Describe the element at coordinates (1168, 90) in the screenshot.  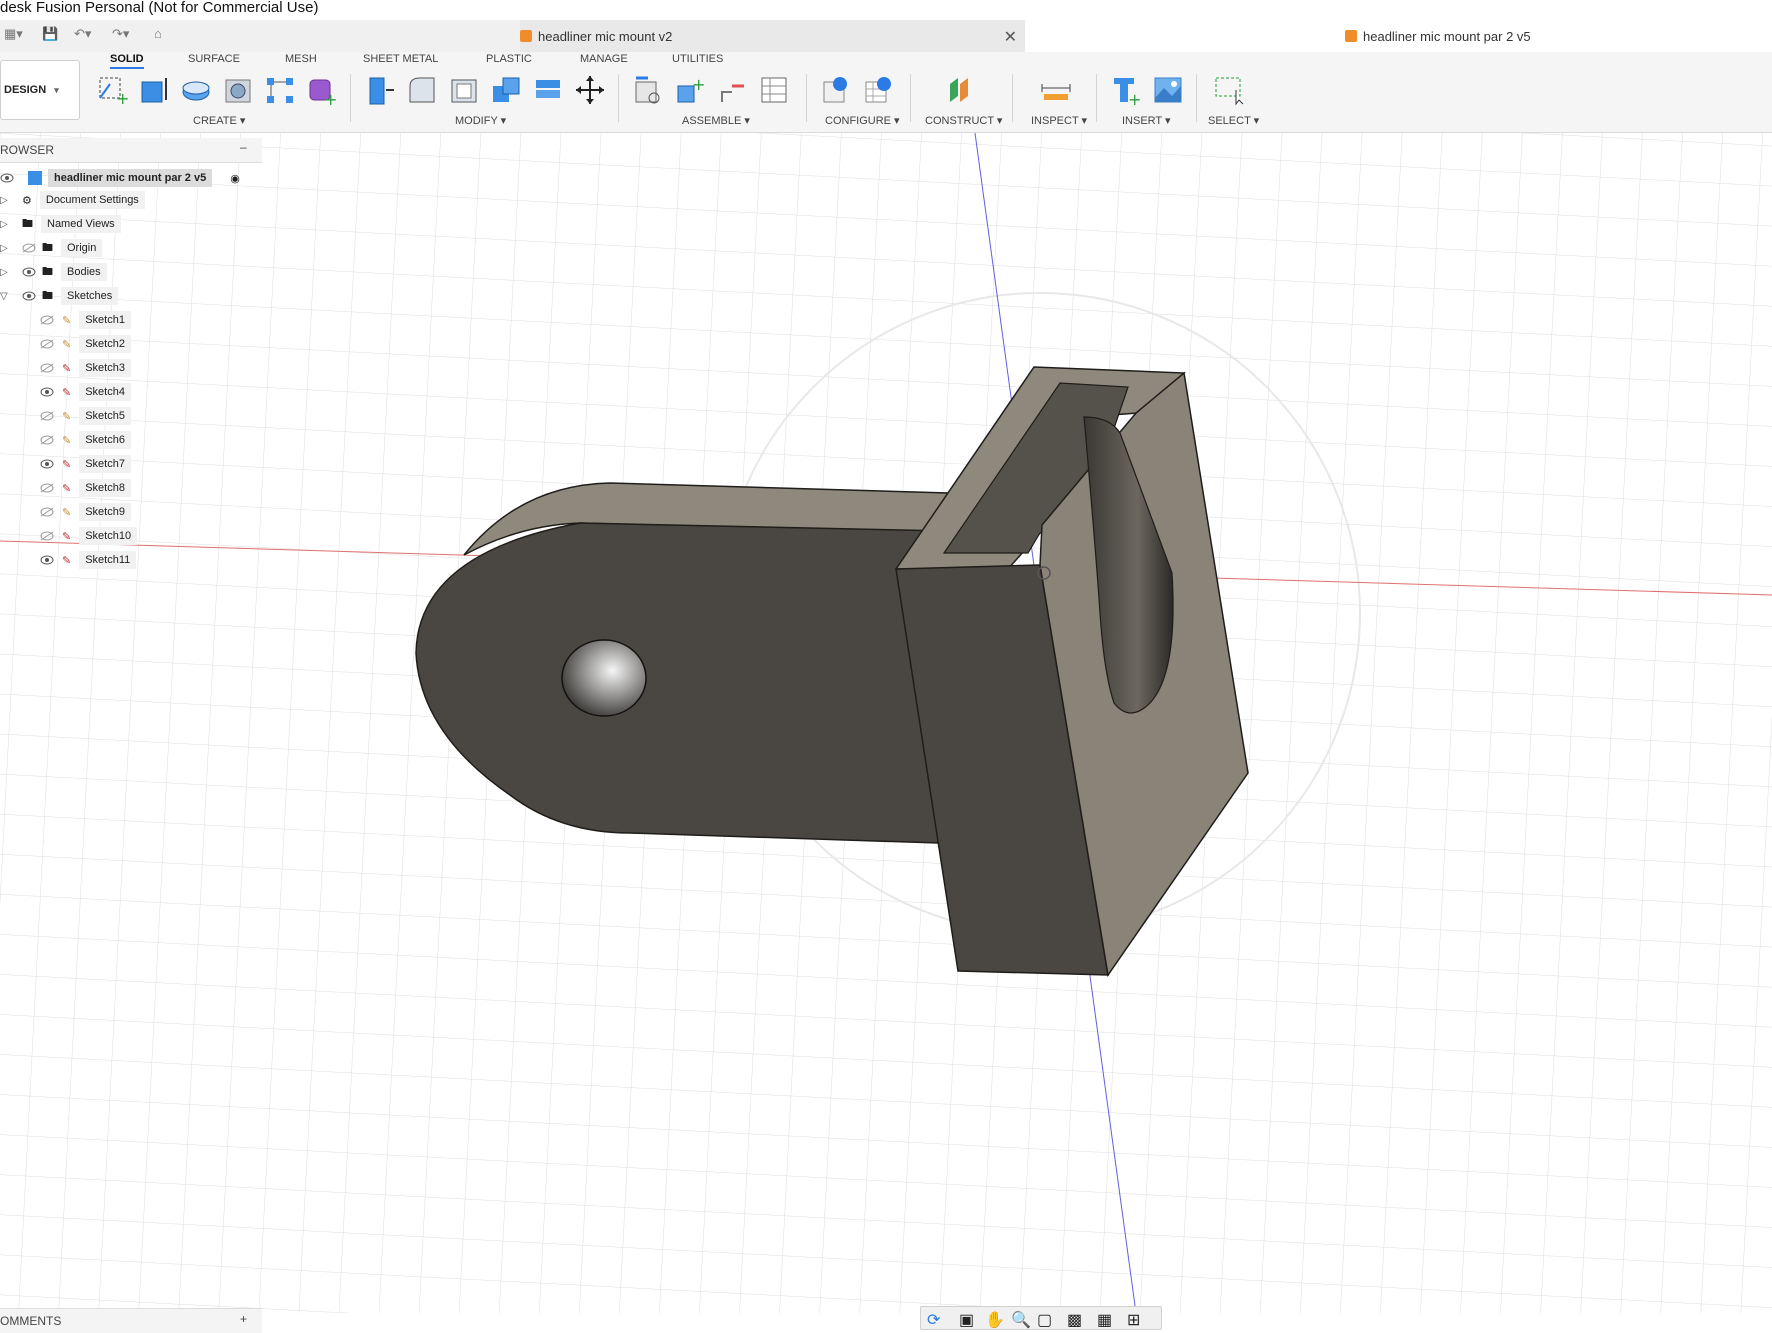
I see `insert-canvas-icon` at that location.